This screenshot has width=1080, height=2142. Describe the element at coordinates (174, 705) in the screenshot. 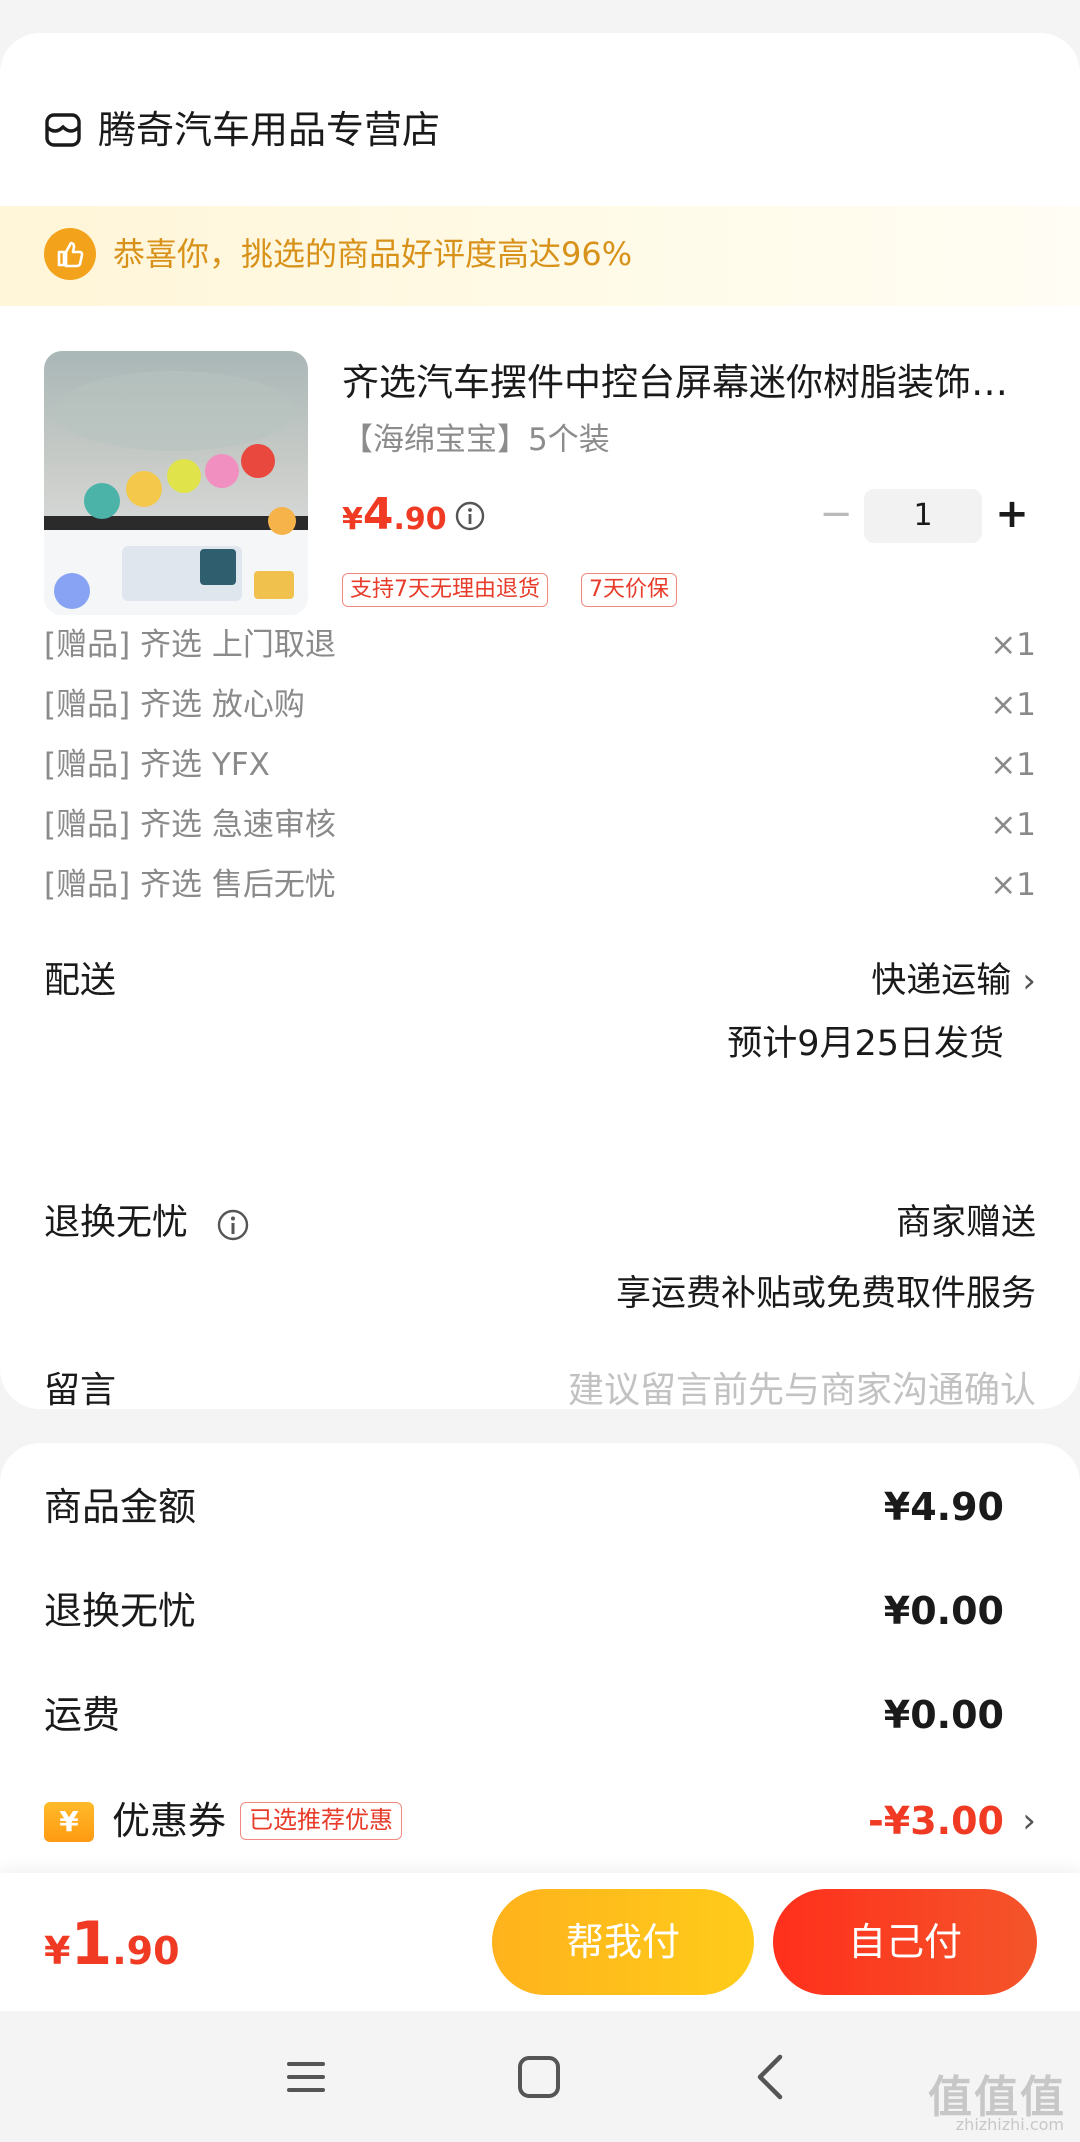

I see `gift-label: [赠品] 齐选 放心购` at that location.